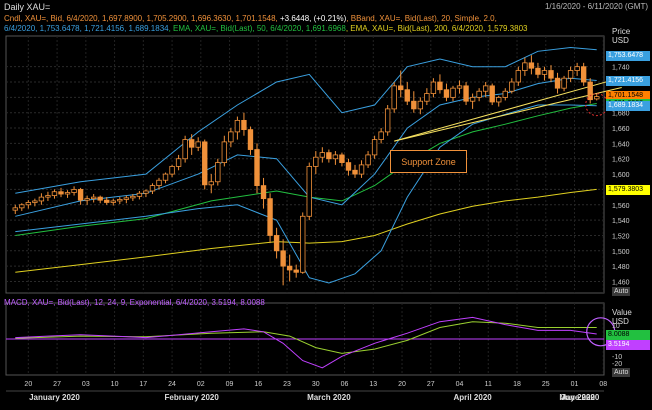 The width and height of the screenshot is (652, 410). I want to click on price-tick-label: 1,560, so click(621, 206).